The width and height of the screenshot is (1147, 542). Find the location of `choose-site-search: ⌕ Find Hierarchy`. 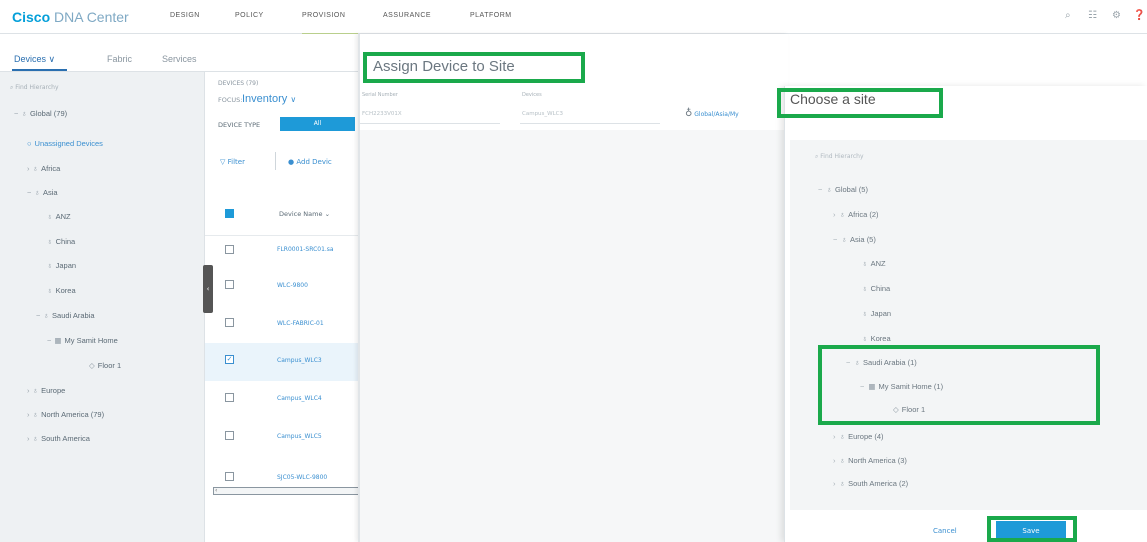

choose-site-search: ⌕ Find Hierarchy is located at coordinates (839, 157).